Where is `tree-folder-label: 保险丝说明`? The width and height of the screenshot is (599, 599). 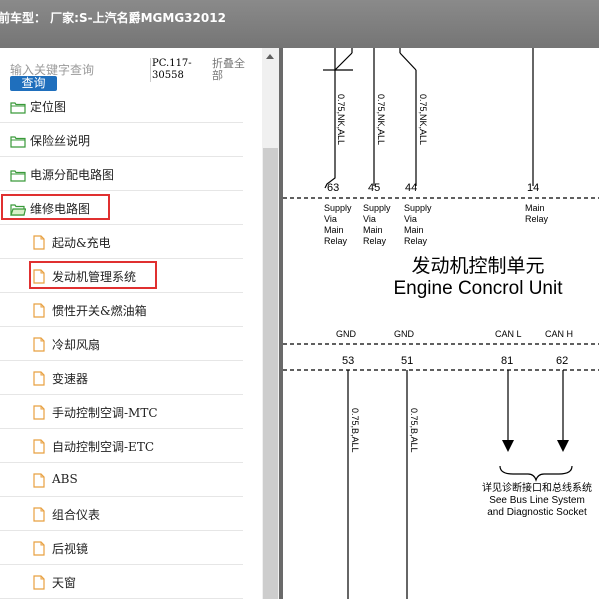 tree-folder-label: 保险丝说明 is located at coordinates (60, 141).